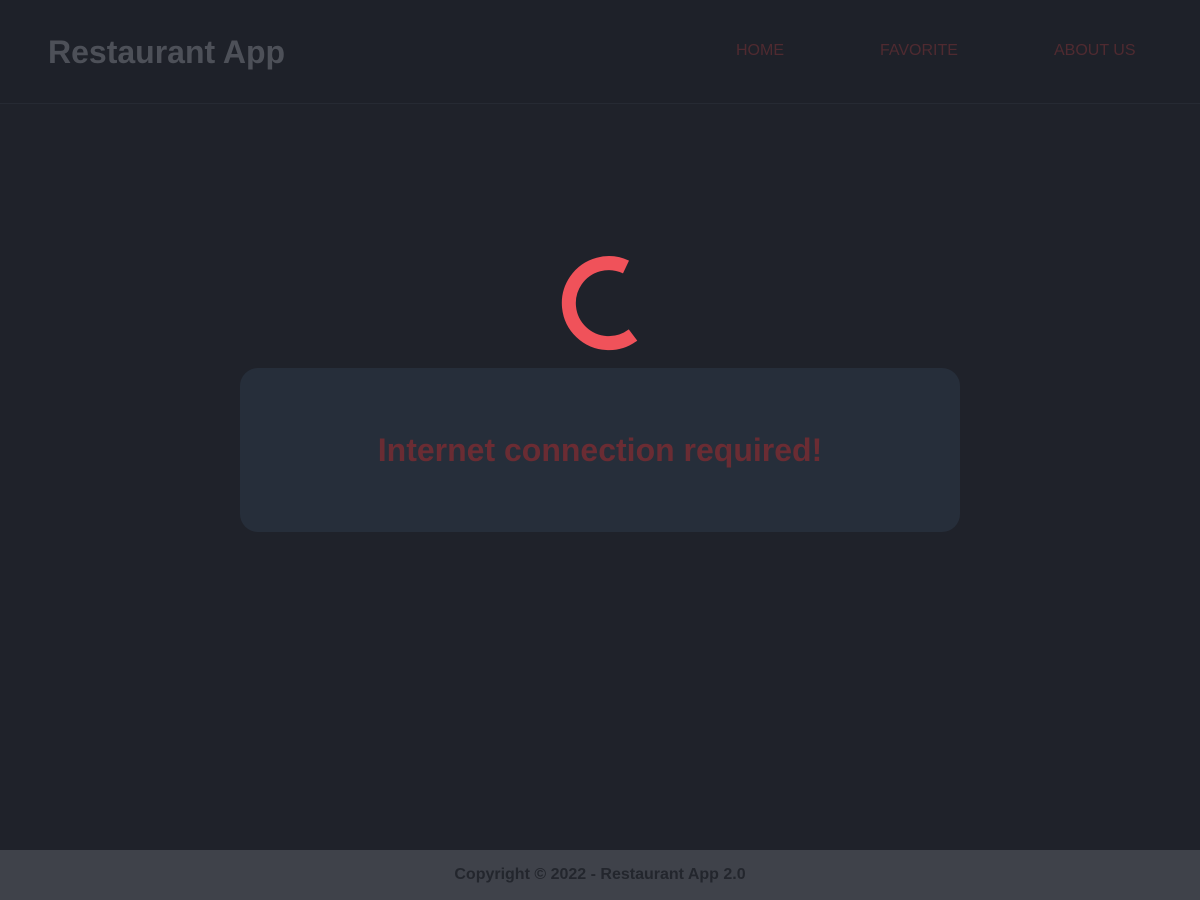 This screenshot has width=1200, height=900. I want to click on app-footer: Copyright © 2022 - Restaurant App 2.0, so click(600, 875).